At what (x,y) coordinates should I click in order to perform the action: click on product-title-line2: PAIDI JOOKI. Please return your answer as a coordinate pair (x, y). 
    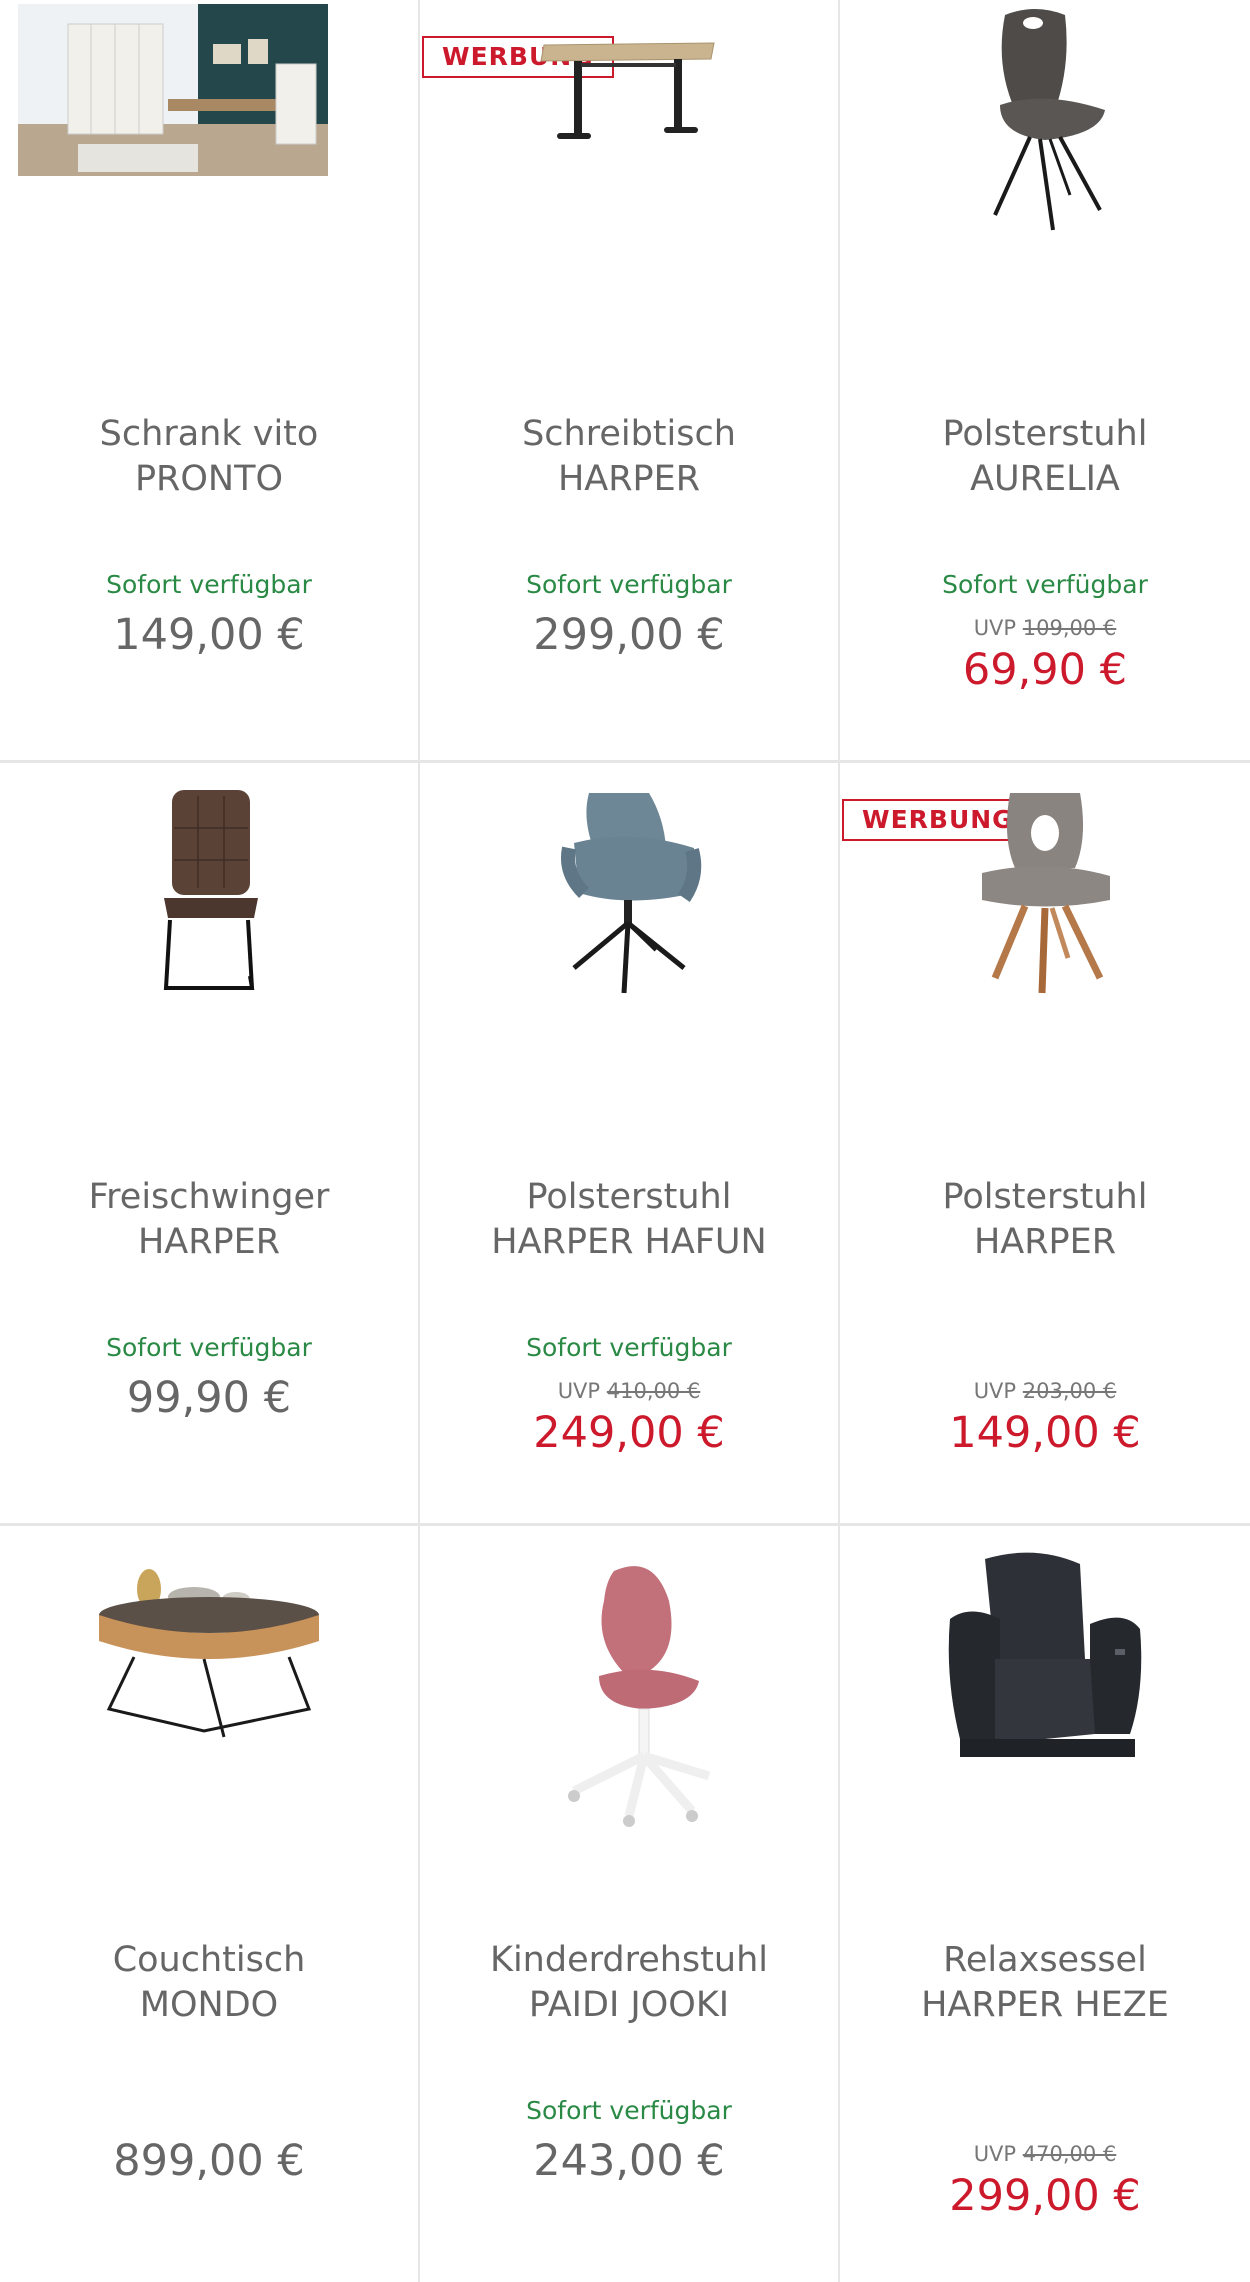
    Looking at the image, I should click on (629, 2005).